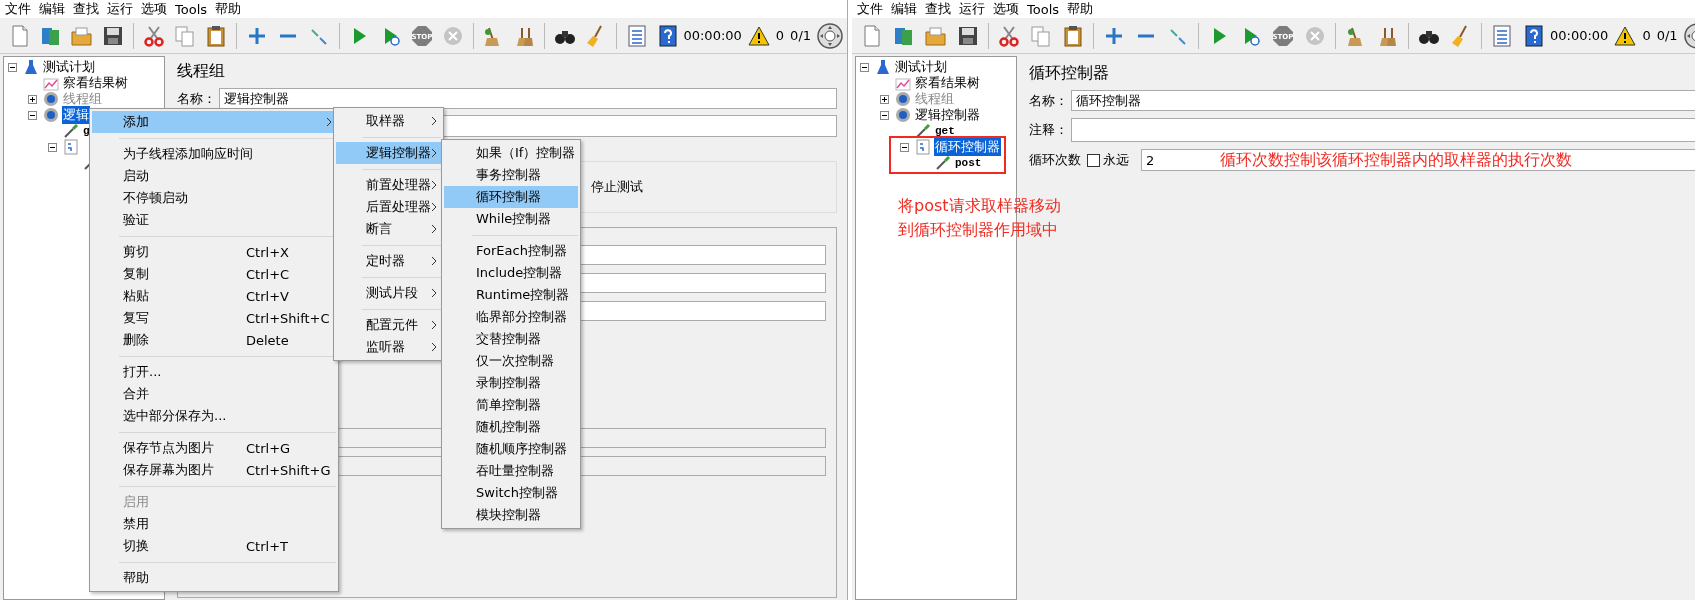  Describe the element at coordinates (617, 187) in the screenshot. I see `option-label: 停止测试` at that location.